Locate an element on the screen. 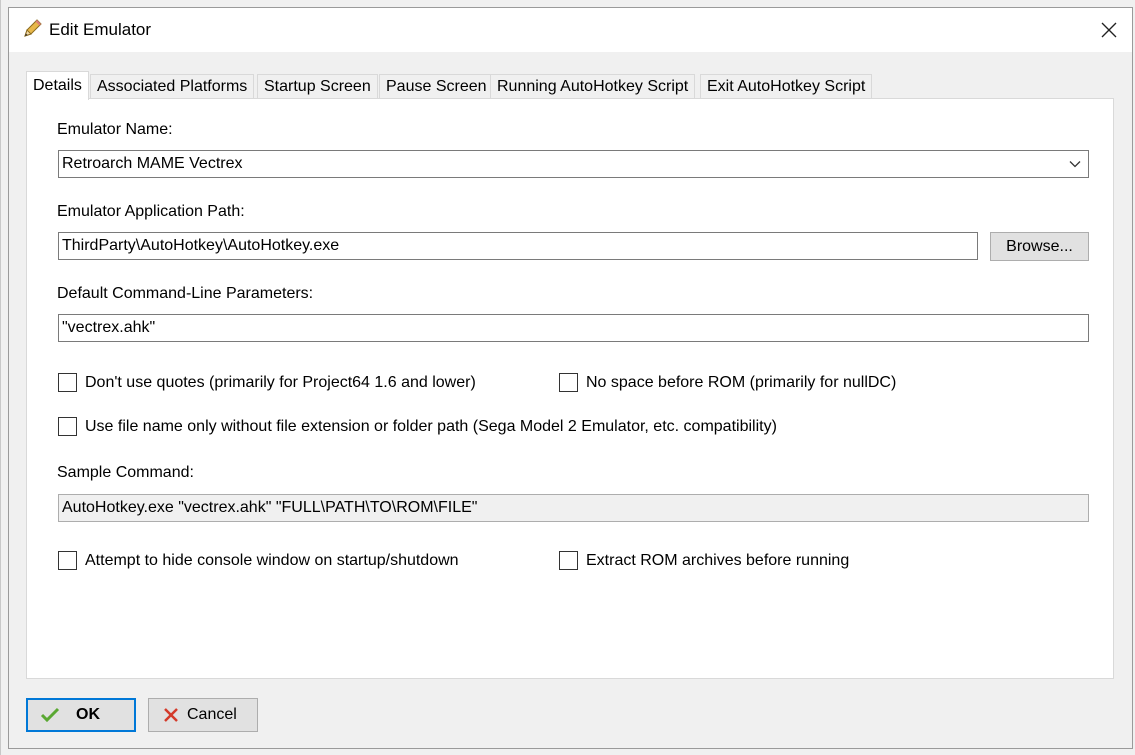  pencil-icon is located at coordinates (33, 28).